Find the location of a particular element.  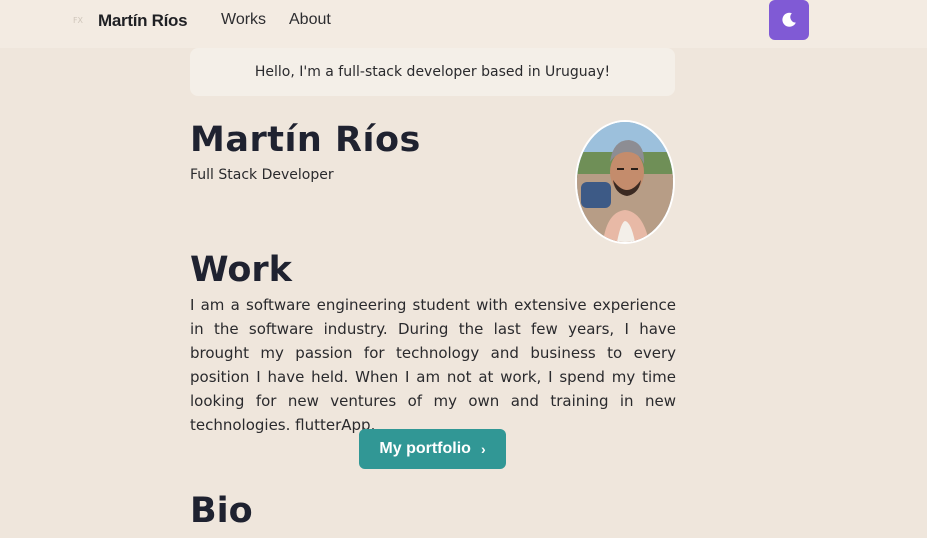

logo-icon: FX is located at coordinates (78, 20).